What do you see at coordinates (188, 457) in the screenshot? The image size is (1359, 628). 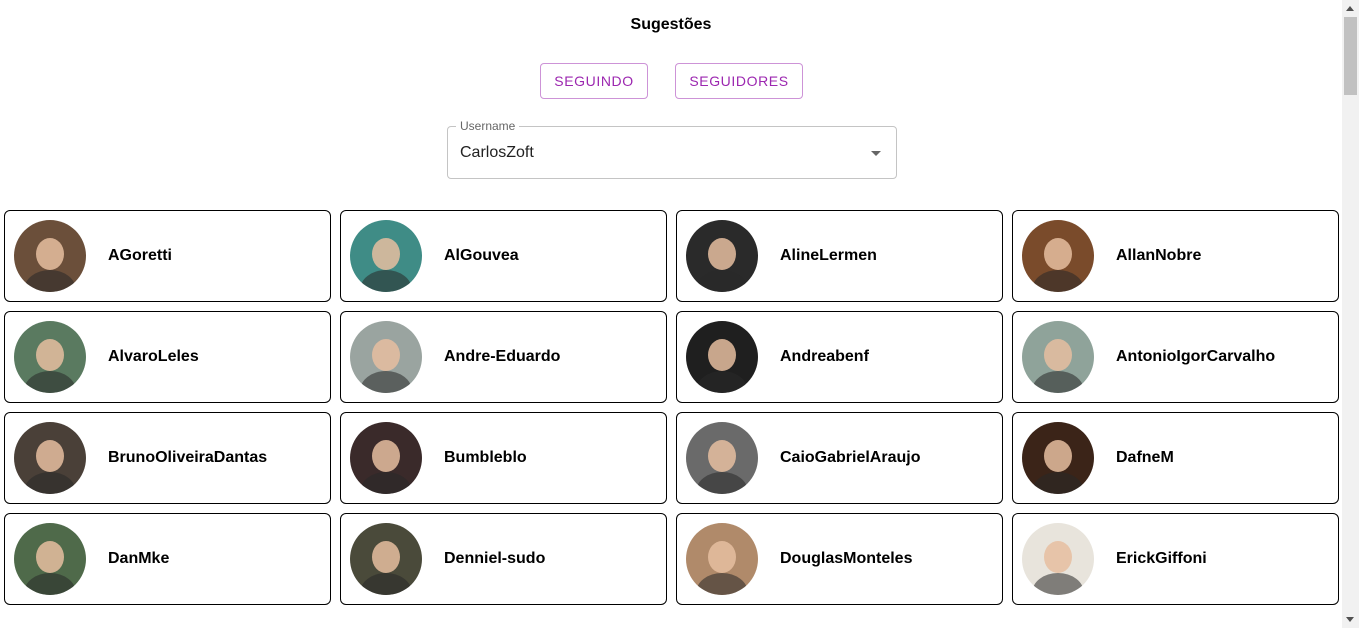 I see `user-card-username: BrunoOliveiraDantas` at bounding box center [188, 457].